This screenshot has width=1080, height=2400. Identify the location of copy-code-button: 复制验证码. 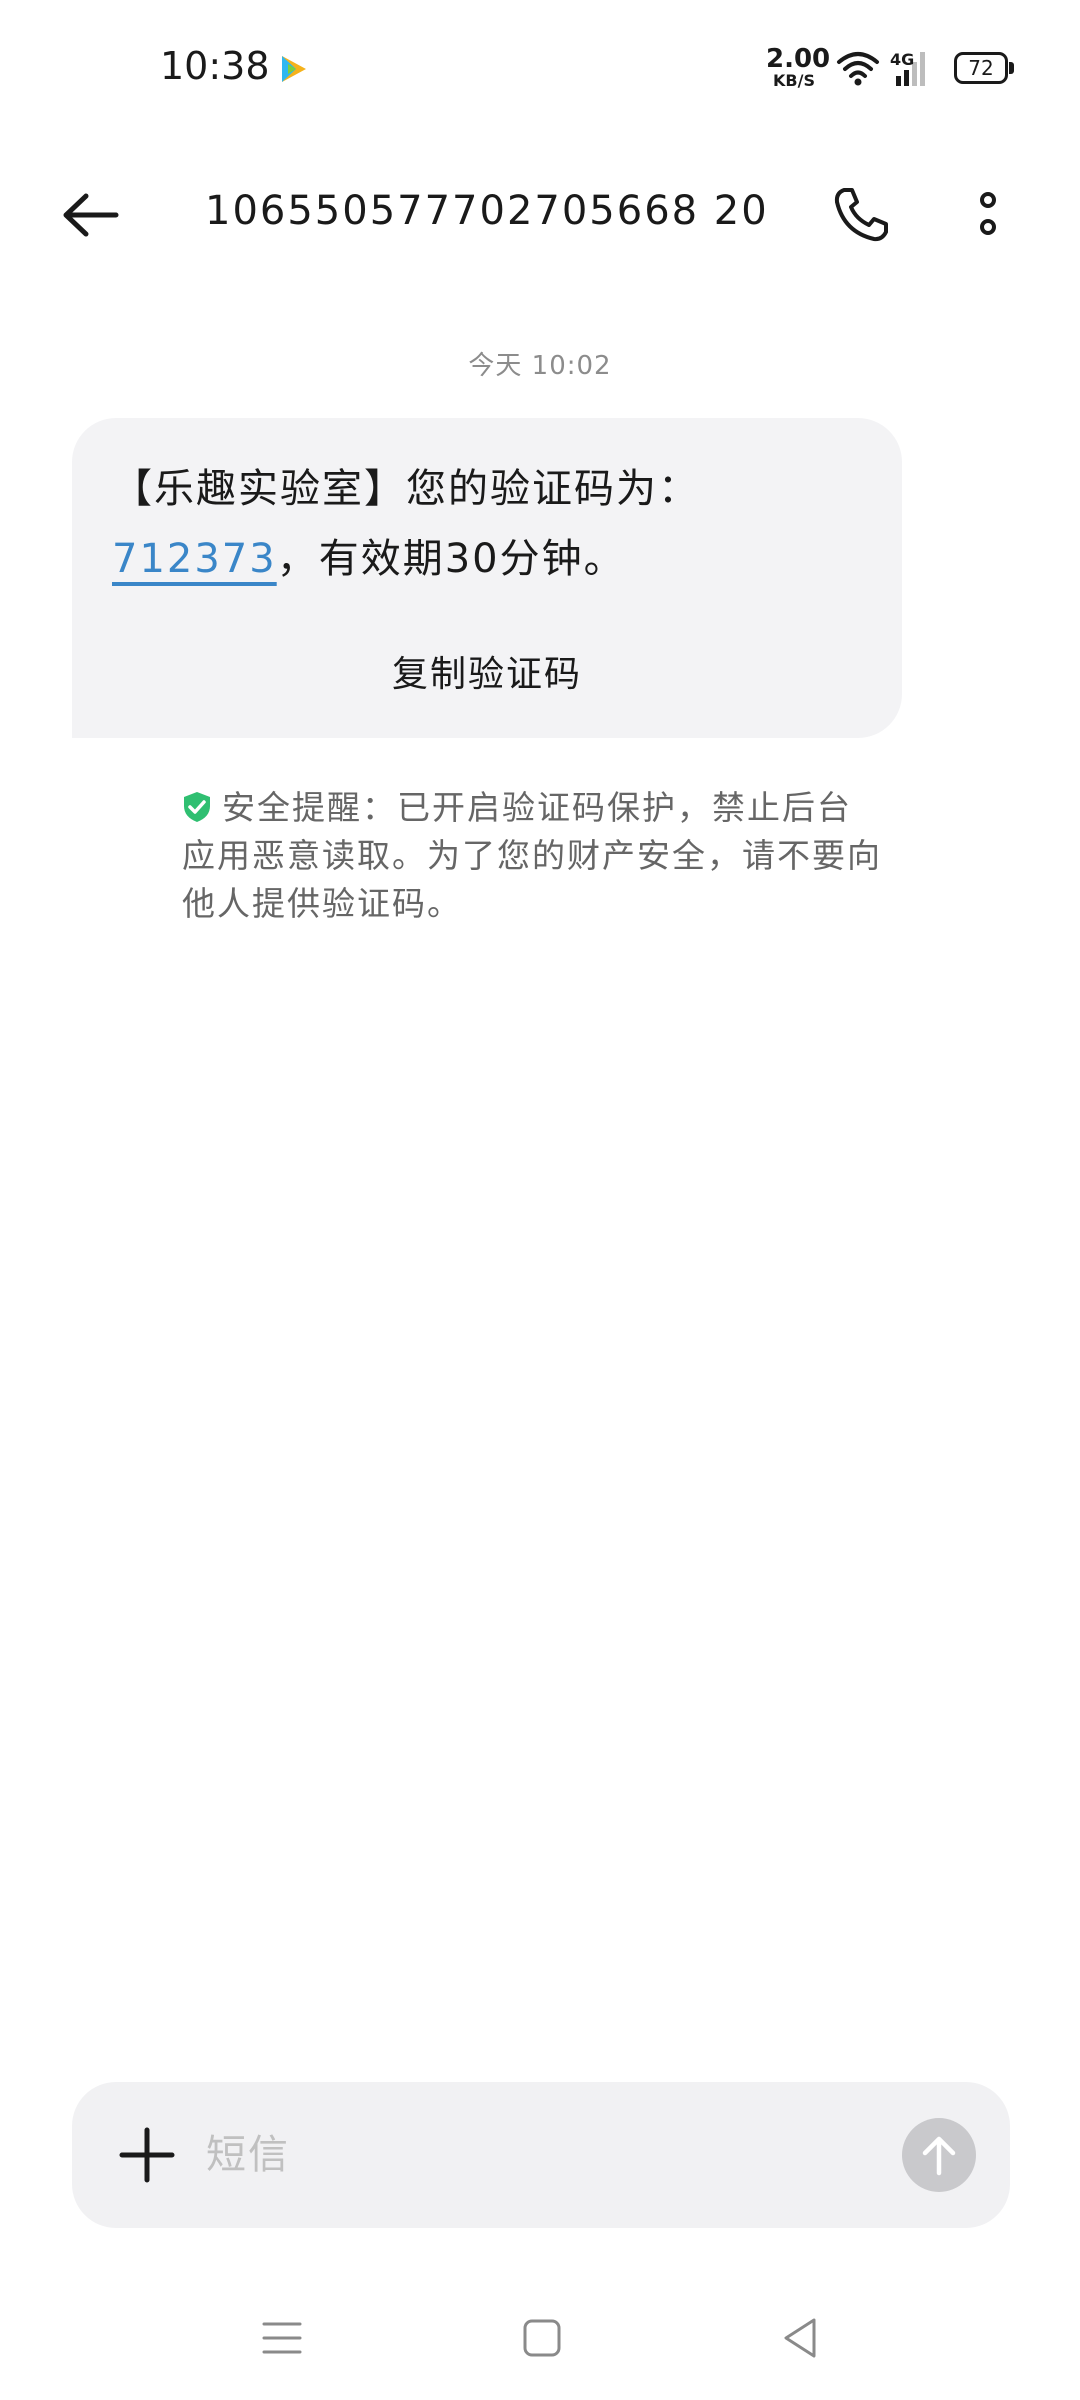
(487, 675).